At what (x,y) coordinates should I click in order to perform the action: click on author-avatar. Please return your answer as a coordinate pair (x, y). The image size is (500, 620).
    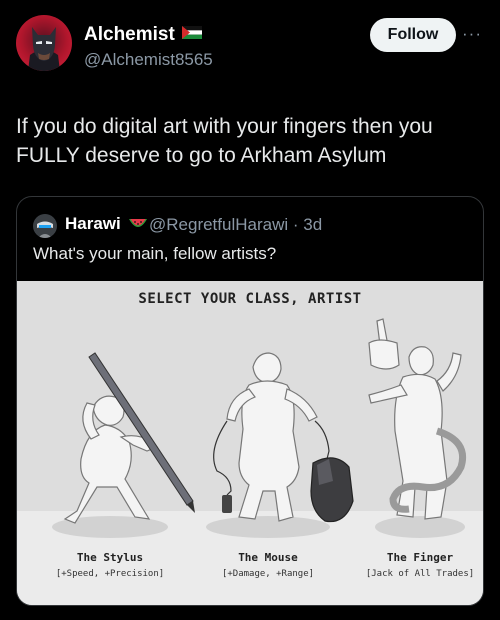
    Looking at the image, I should click on (44, 43).